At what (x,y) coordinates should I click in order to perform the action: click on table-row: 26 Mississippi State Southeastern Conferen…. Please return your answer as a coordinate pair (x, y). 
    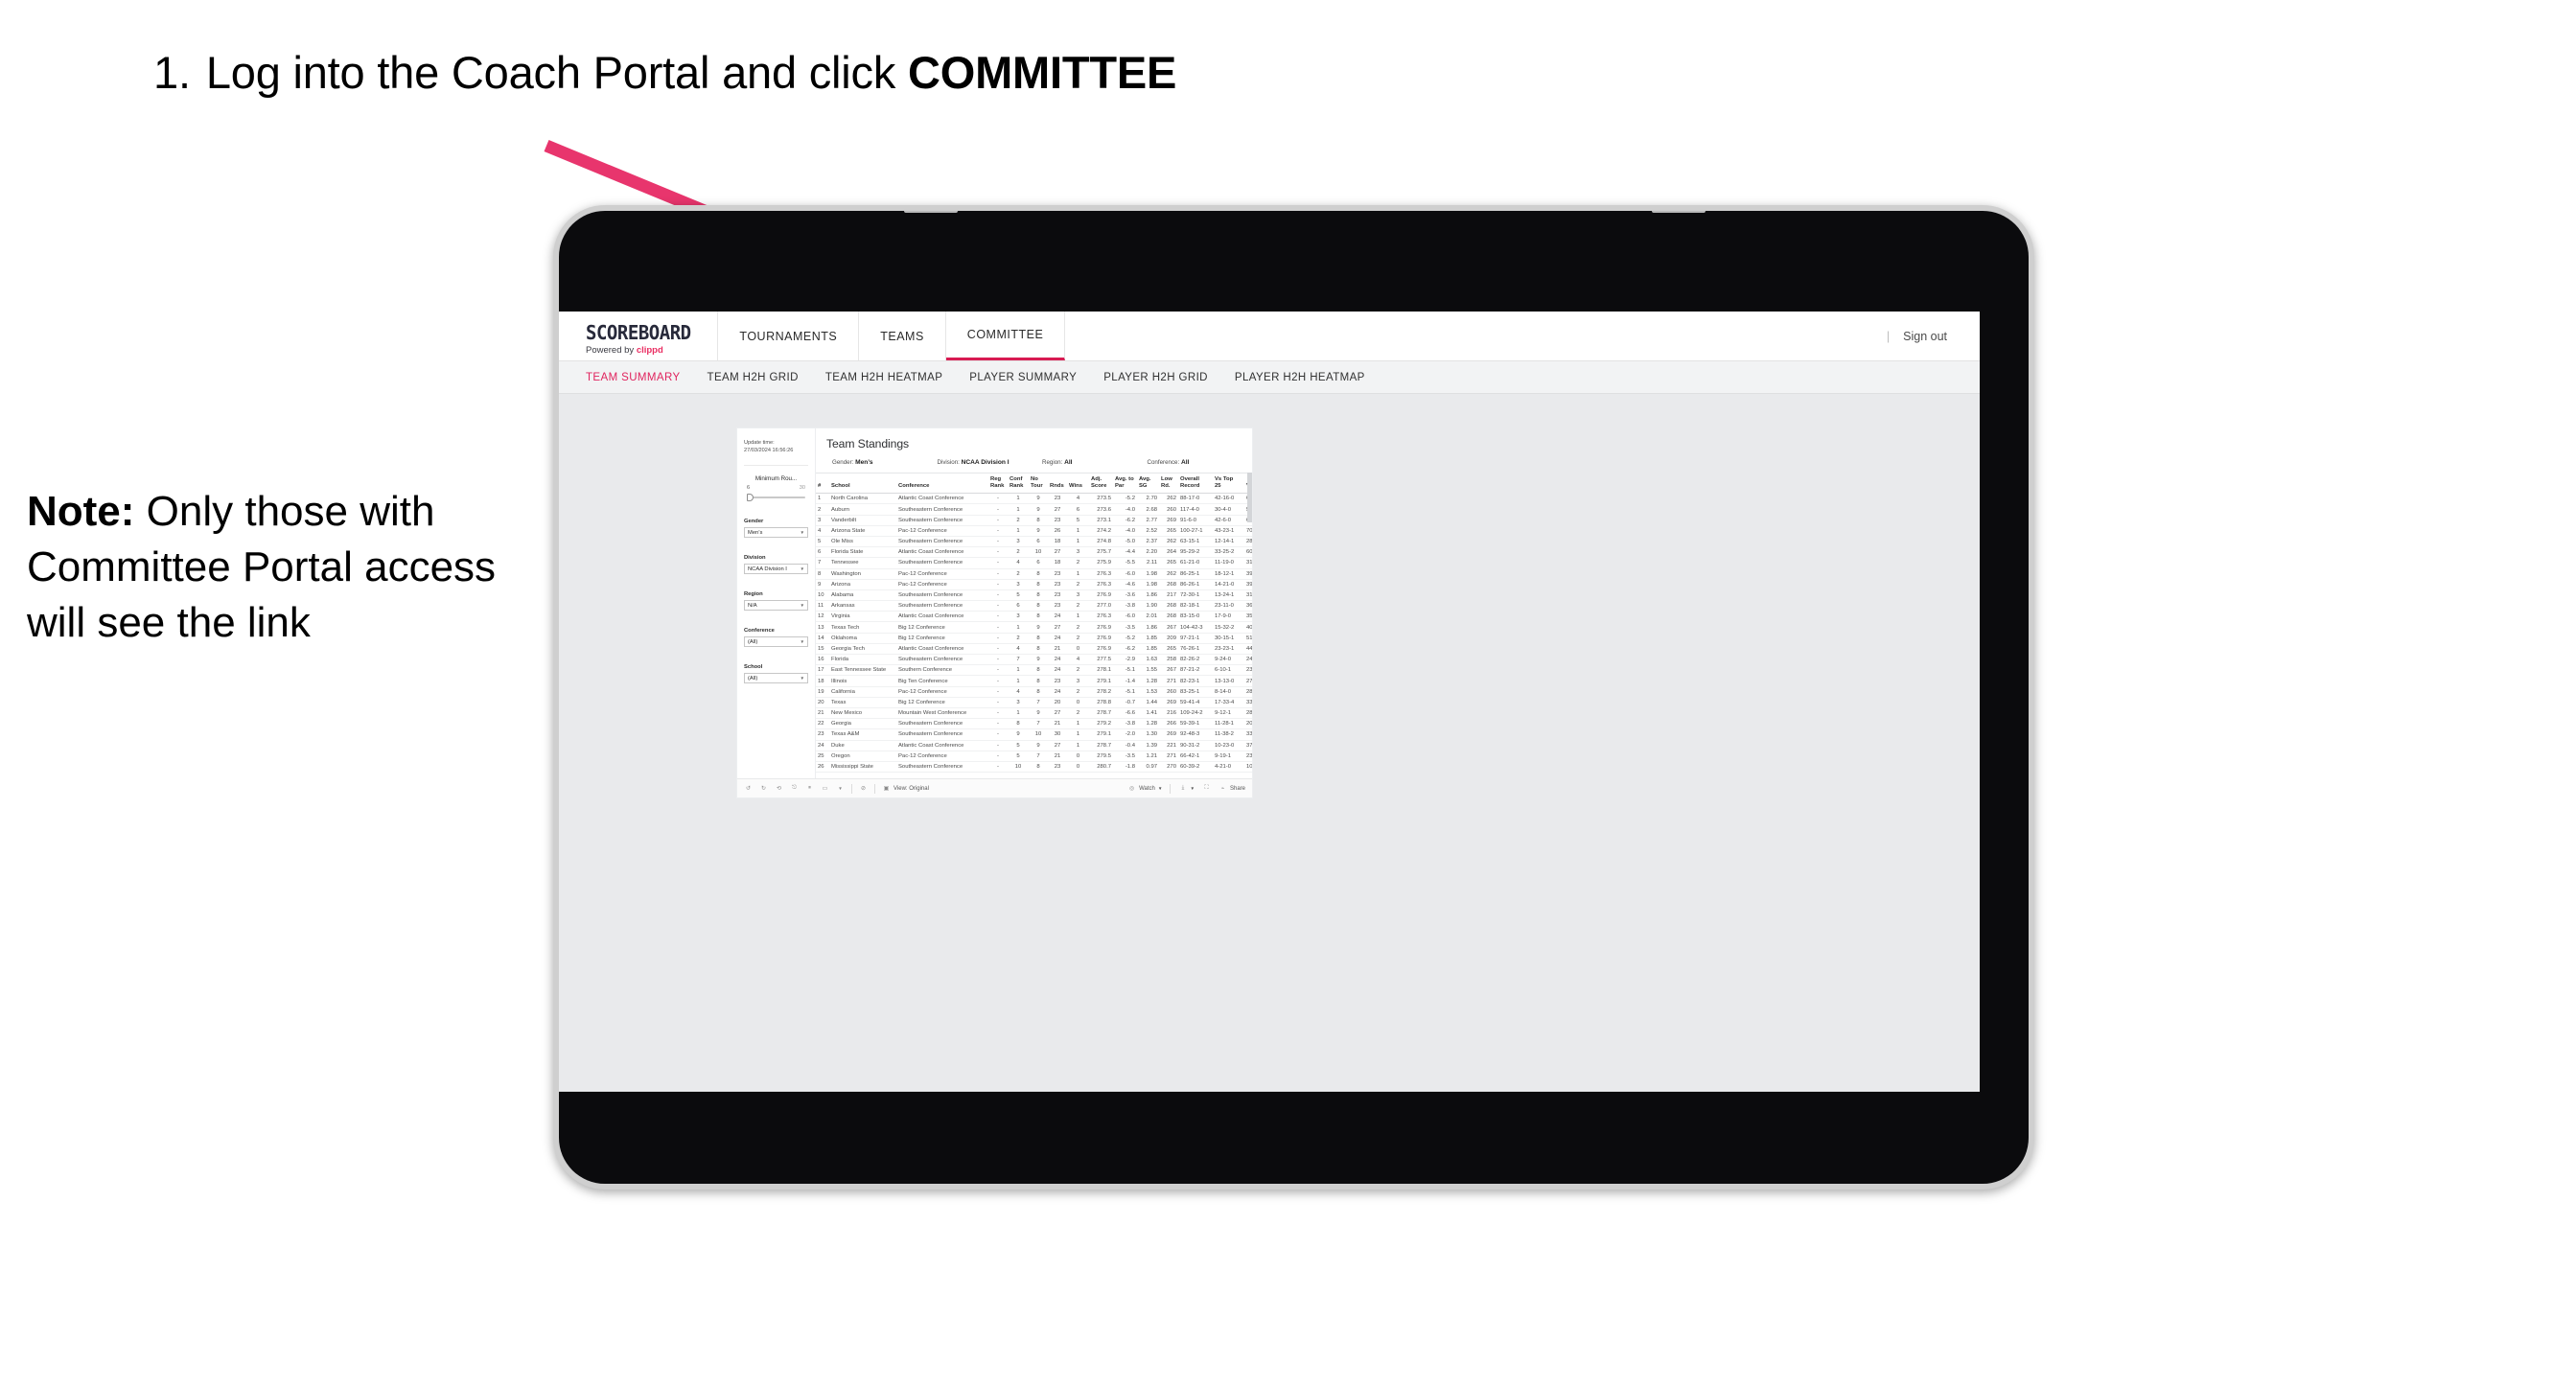
    Looking at the image, I should click on (1034, 768).